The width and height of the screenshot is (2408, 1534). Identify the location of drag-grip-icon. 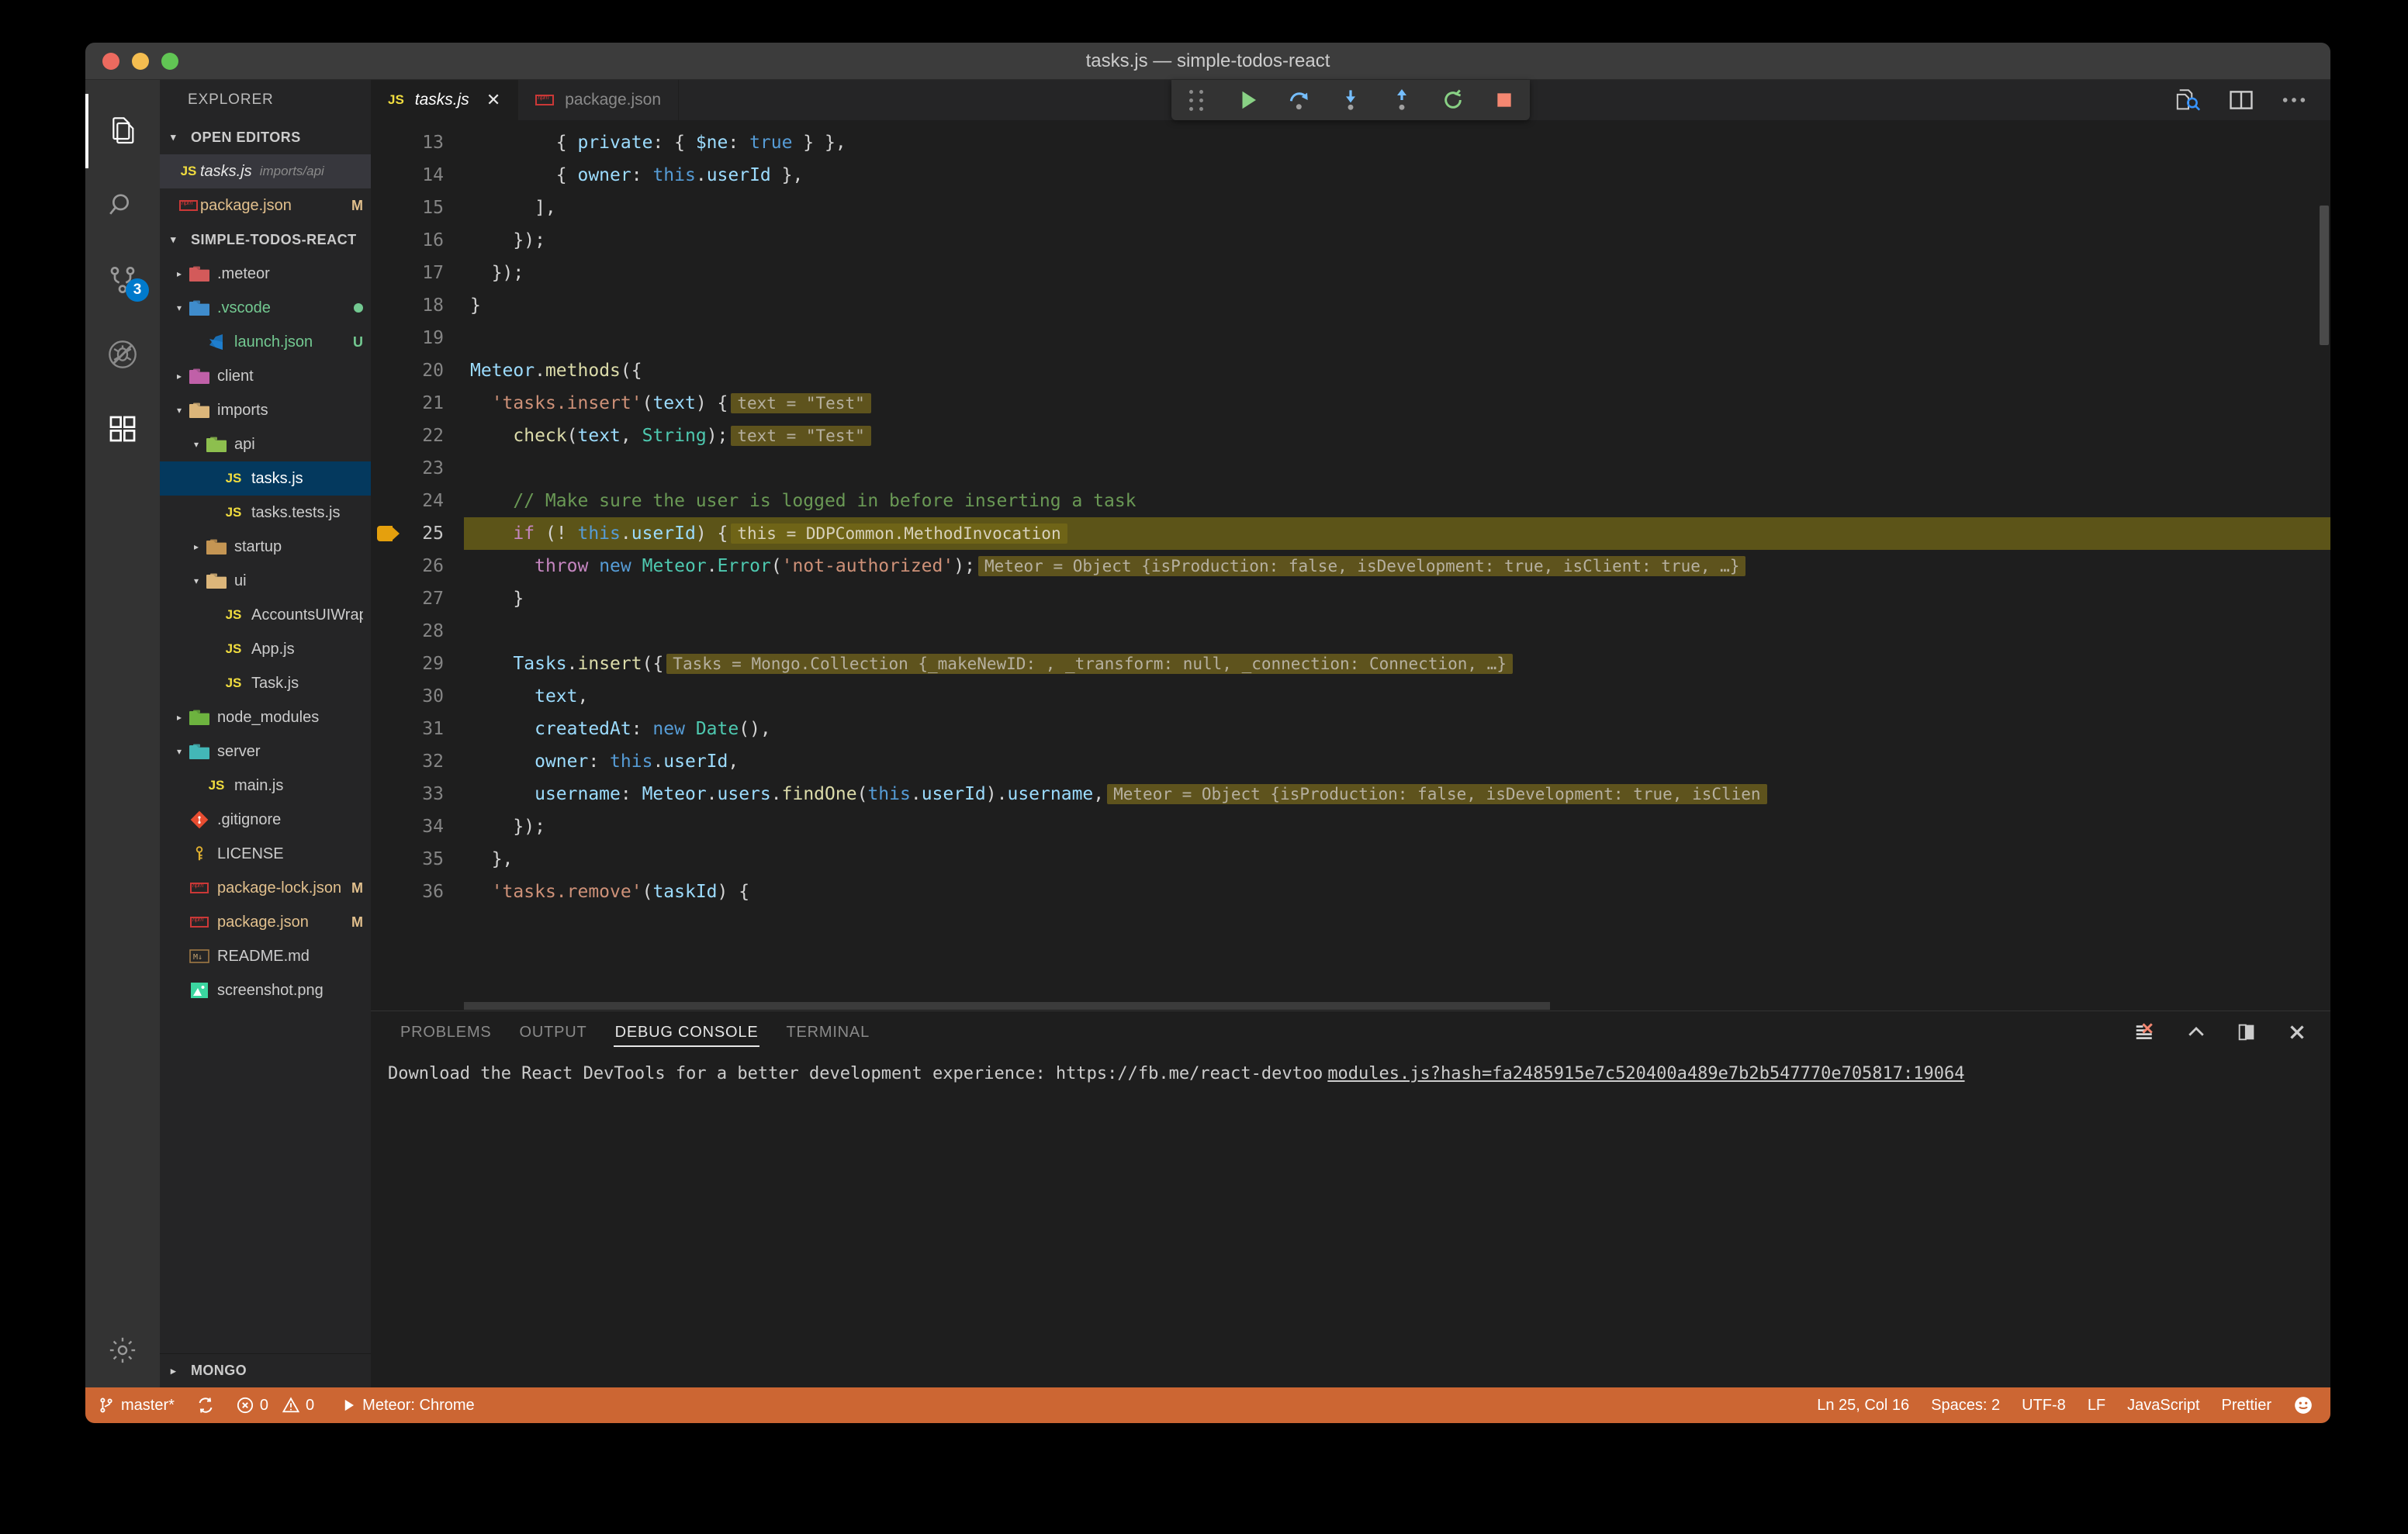
(1197, 100).